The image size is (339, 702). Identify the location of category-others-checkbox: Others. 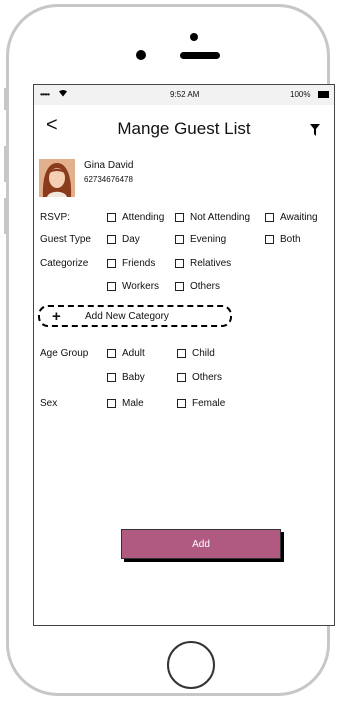
(197, 286).